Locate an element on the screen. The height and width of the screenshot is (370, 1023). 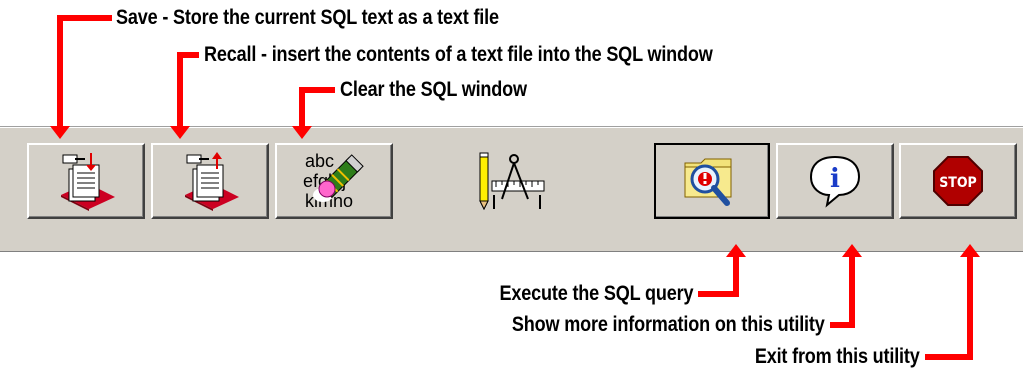
execute-callout-line is located at coordinates (718, 274).